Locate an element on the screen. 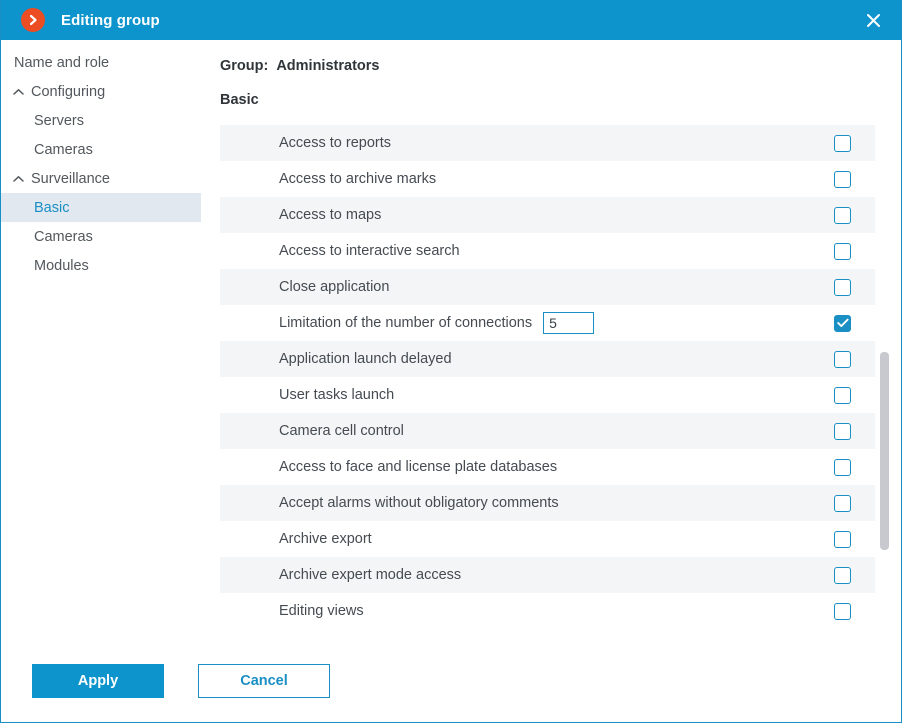 This screenshot has height=723, width=902. sidebar-item-label: Servers is located at coordinates (59, 120).